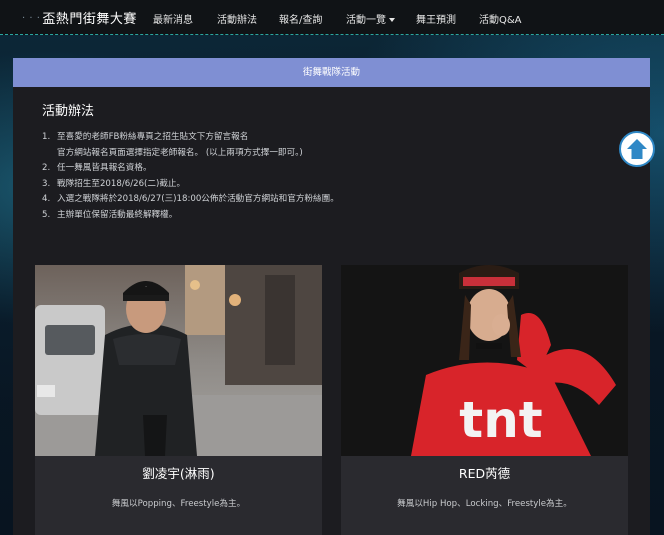 The width and height of the screenshot is (664, 535). What do you see at coordinates (190, 169) in the screenshot?
I see `rule-item: 2. 任一舞風皆具報名資格。` at bounding box center [190, 169].